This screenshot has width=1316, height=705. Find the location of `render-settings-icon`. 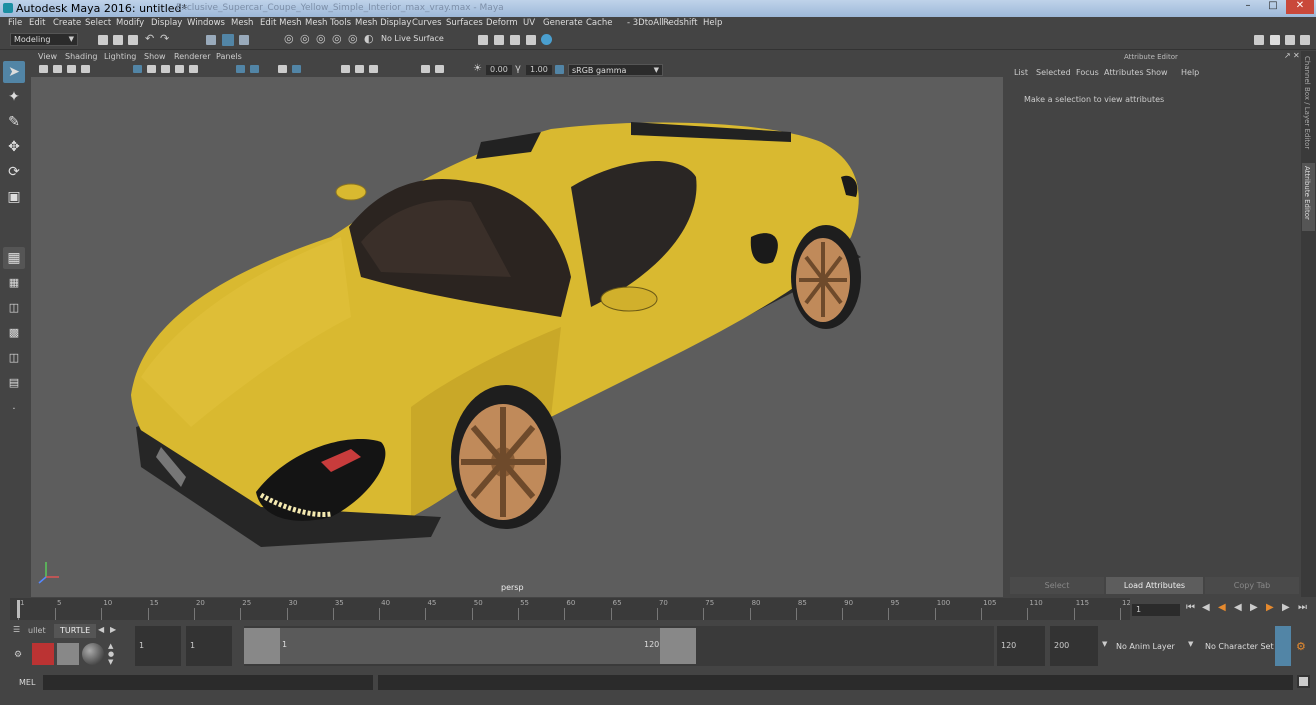

render-settings-icon is located at coordinates (531, 40).